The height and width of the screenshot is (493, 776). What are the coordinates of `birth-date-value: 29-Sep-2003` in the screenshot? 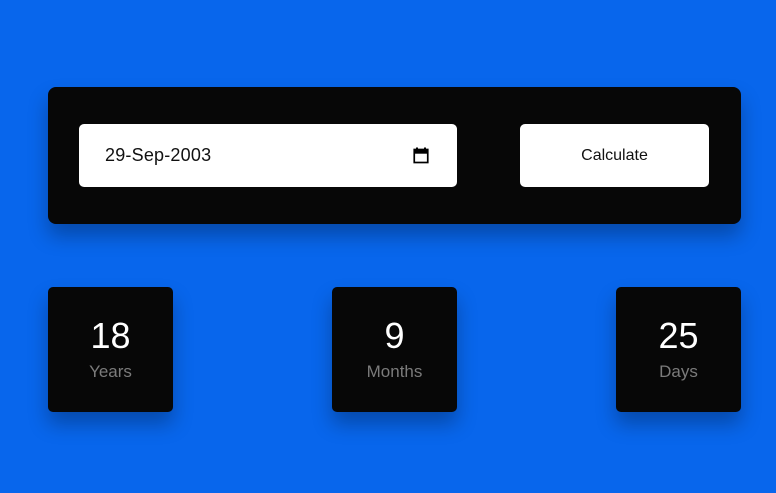 It's located at (158, 155).